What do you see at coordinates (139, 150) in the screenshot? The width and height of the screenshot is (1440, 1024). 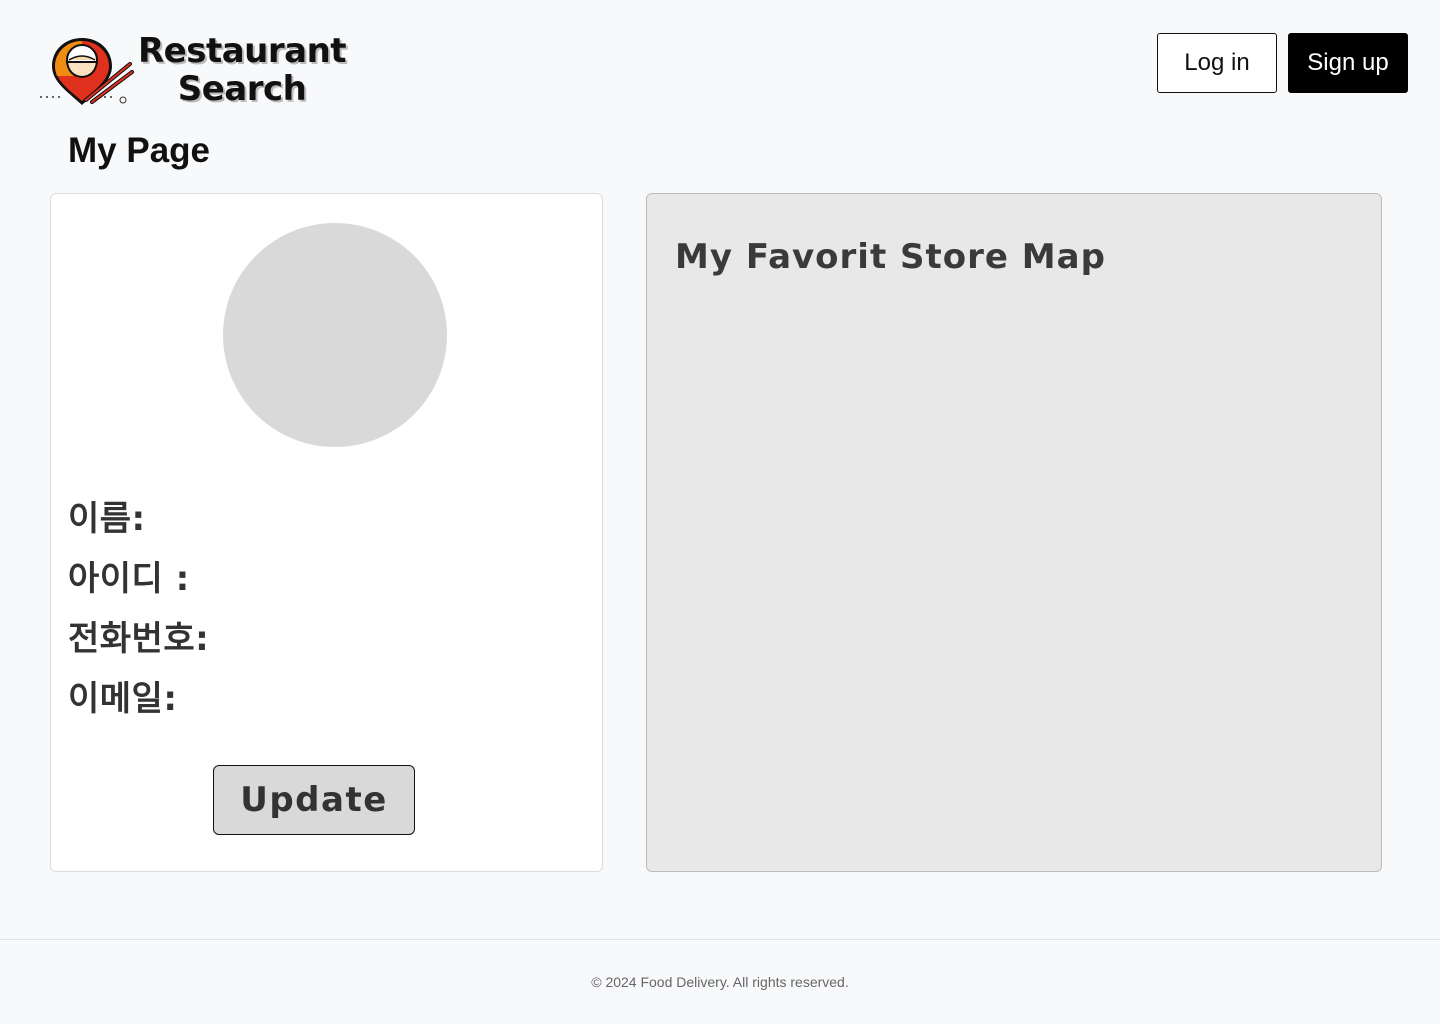 I see `page-title: My Page` at bounding box center [139, 150].